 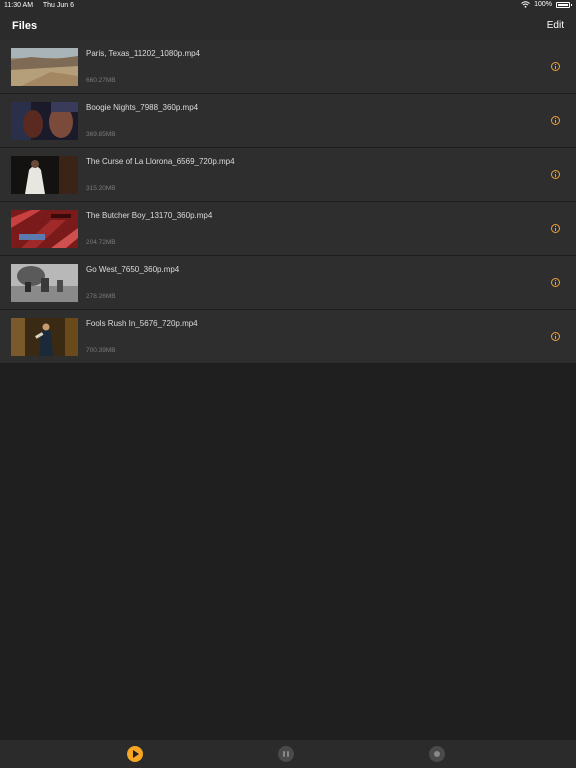 I want to click on wifi-icon, so click(x=525, y=4).